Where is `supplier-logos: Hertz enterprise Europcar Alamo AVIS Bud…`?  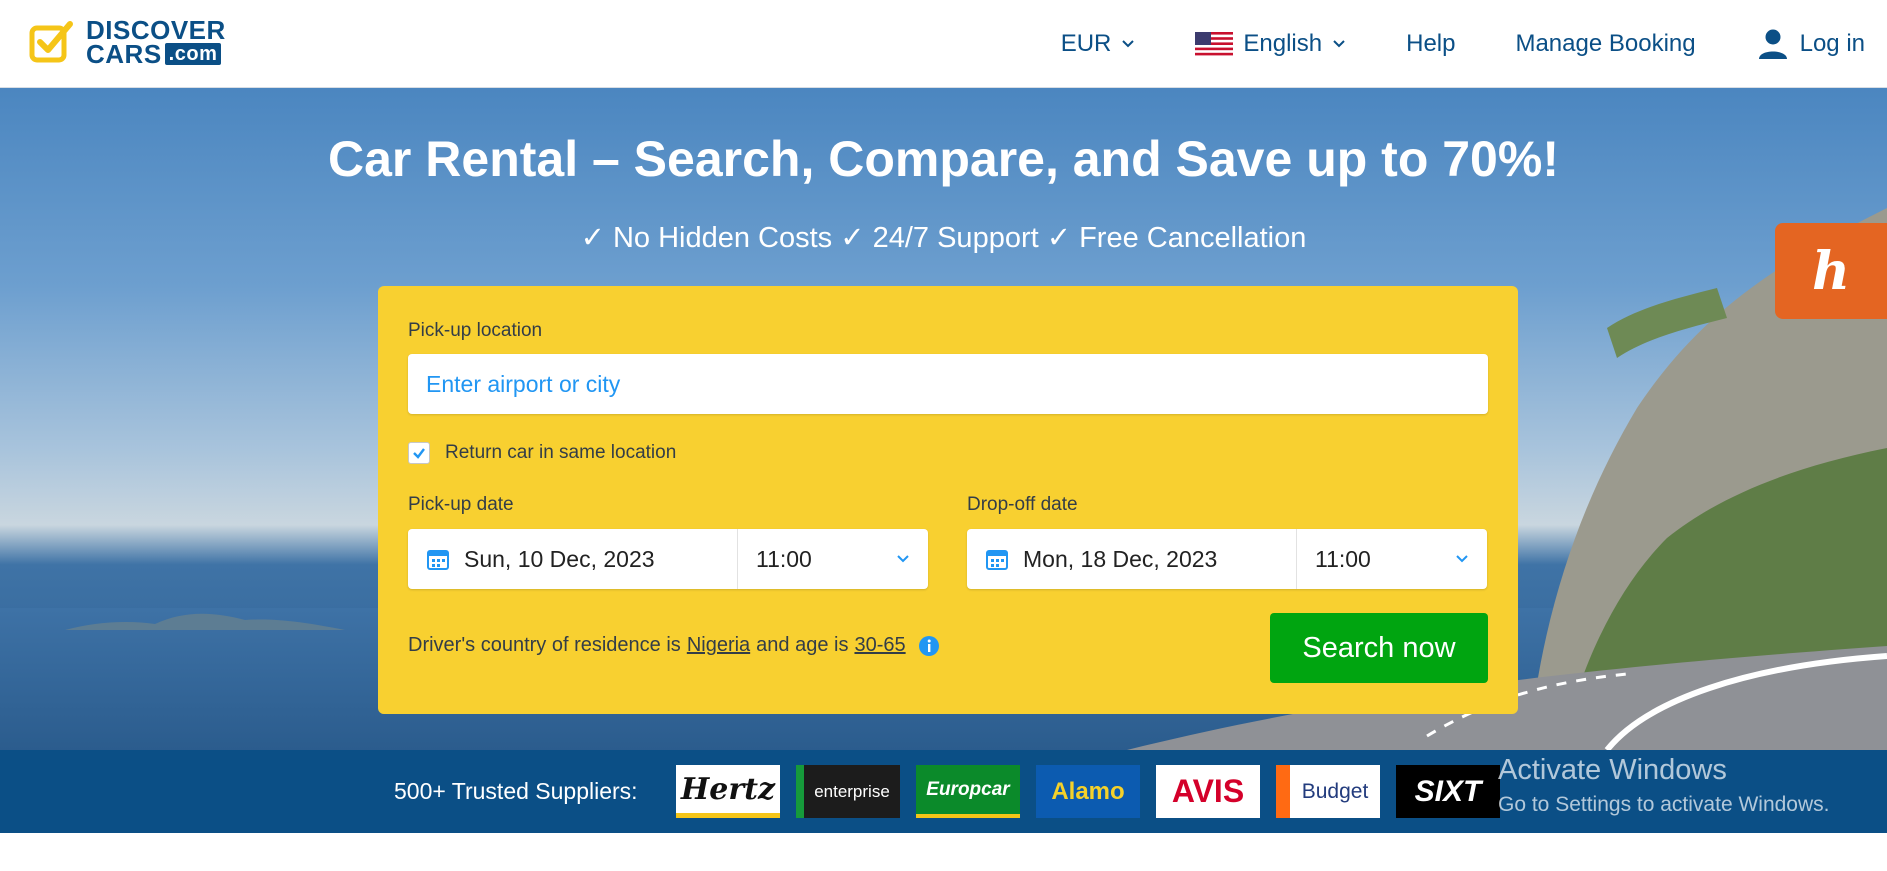
supplier-logos: Hertz enterprise Europcar Alamo AVIS Bud… is located at coordinates (1088, 791).